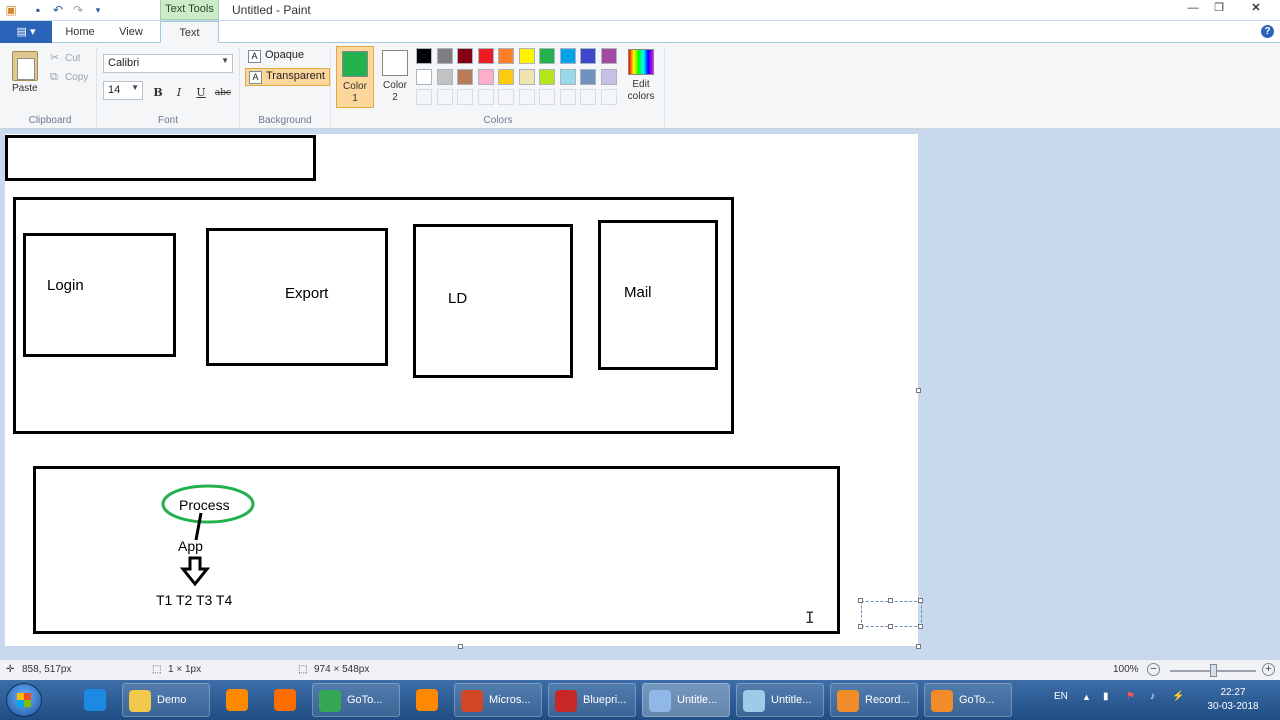 Image resolution: width=1280 pixels, height=720 pixels. Describe the element at coordinates (1268, 669) in the screenshot. I see `zoom-in-button: +` at that location.